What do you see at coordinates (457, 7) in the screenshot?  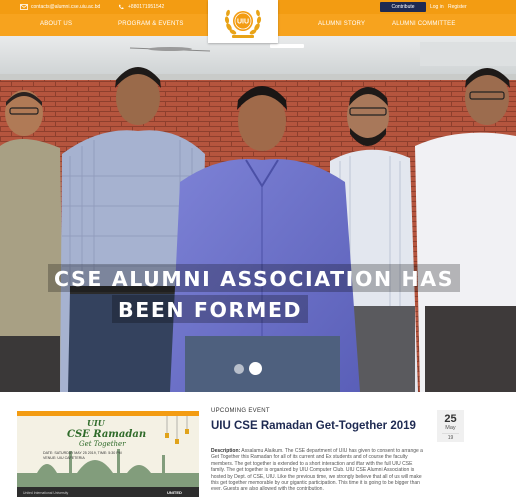 I see `register-link: Register` at bounding box center [457, 7].